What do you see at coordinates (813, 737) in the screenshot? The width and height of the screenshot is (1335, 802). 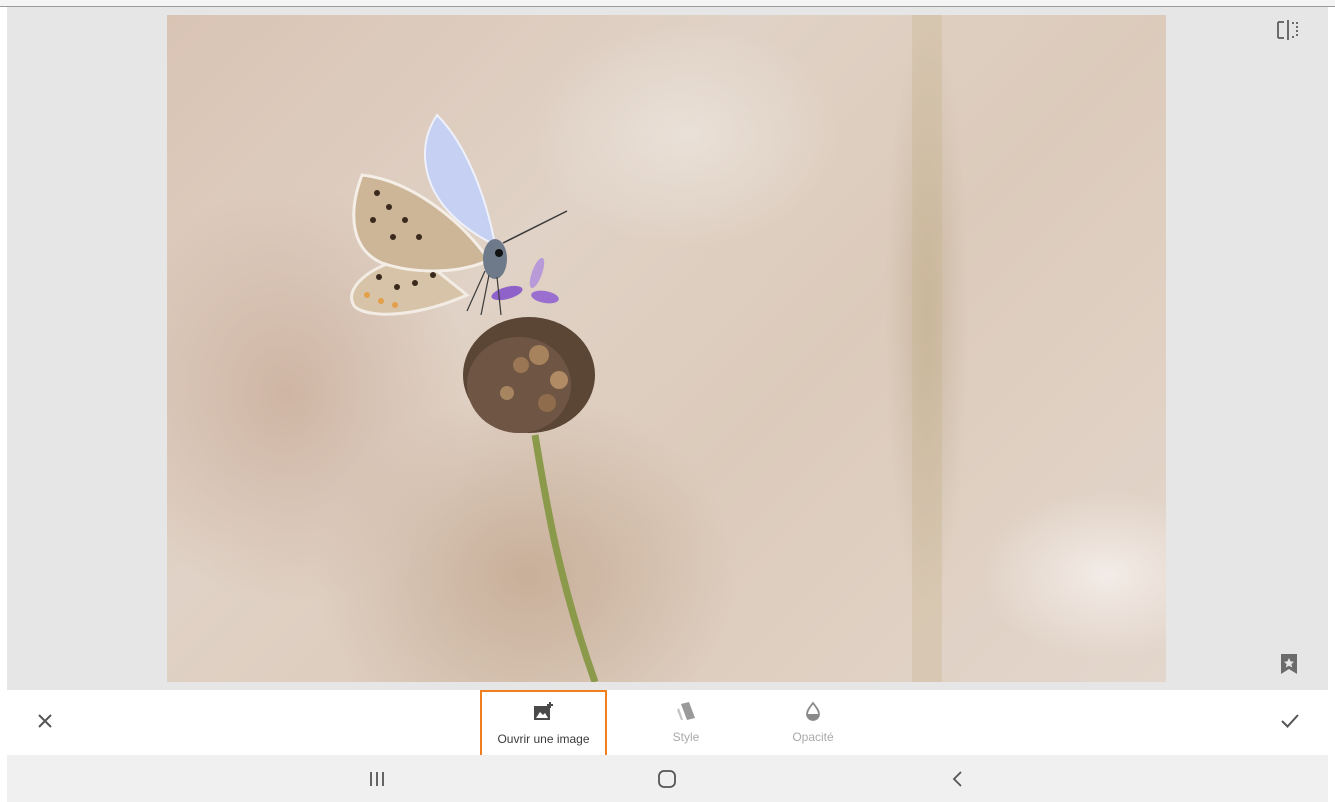 I see `opacity-label: Opacité` at bounding box center [813, 737].